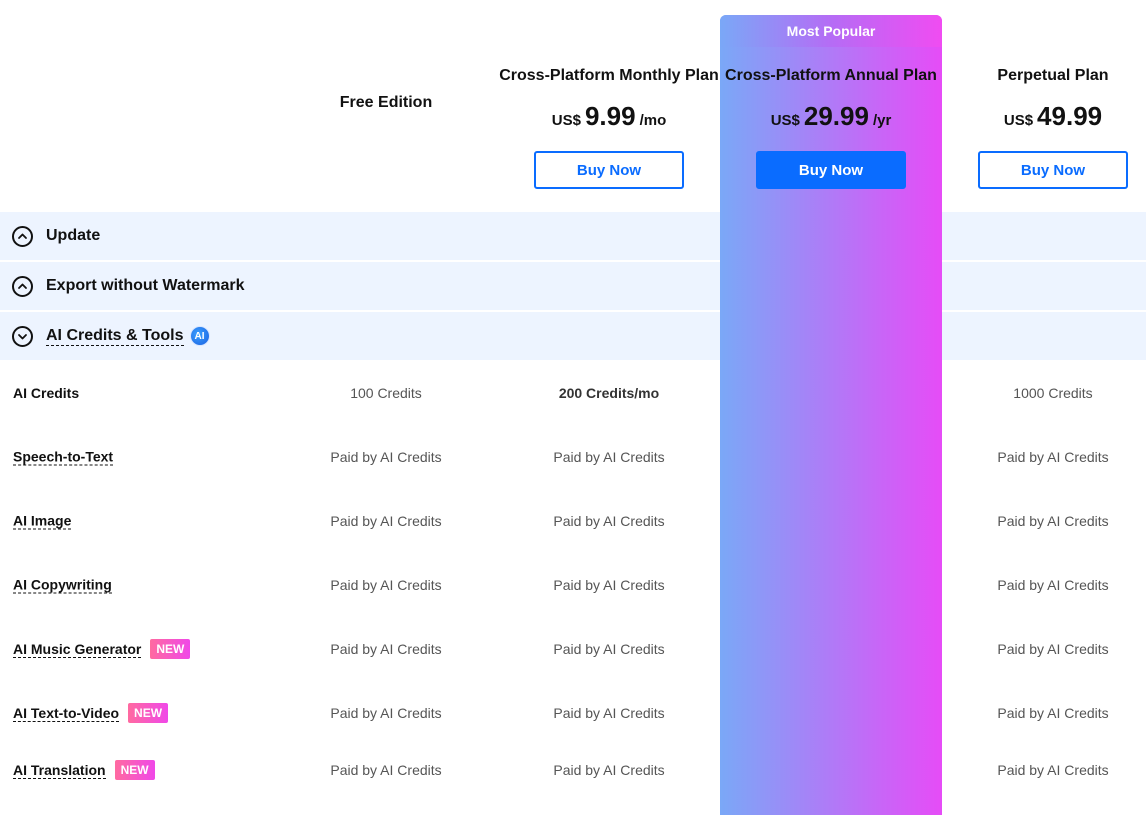 The image size is (1146, 815). I want to click on feature-name: AI Image, so click(42, 521).